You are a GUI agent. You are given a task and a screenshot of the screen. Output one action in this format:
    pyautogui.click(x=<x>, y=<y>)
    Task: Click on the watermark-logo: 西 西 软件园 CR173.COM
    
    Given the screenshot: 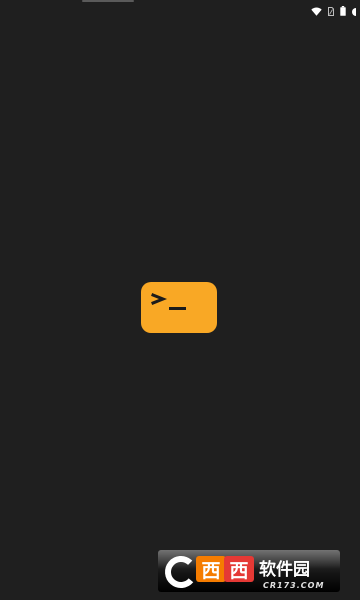 What is the action you would take?
    pyautogui.click(x=249, y=571)
    